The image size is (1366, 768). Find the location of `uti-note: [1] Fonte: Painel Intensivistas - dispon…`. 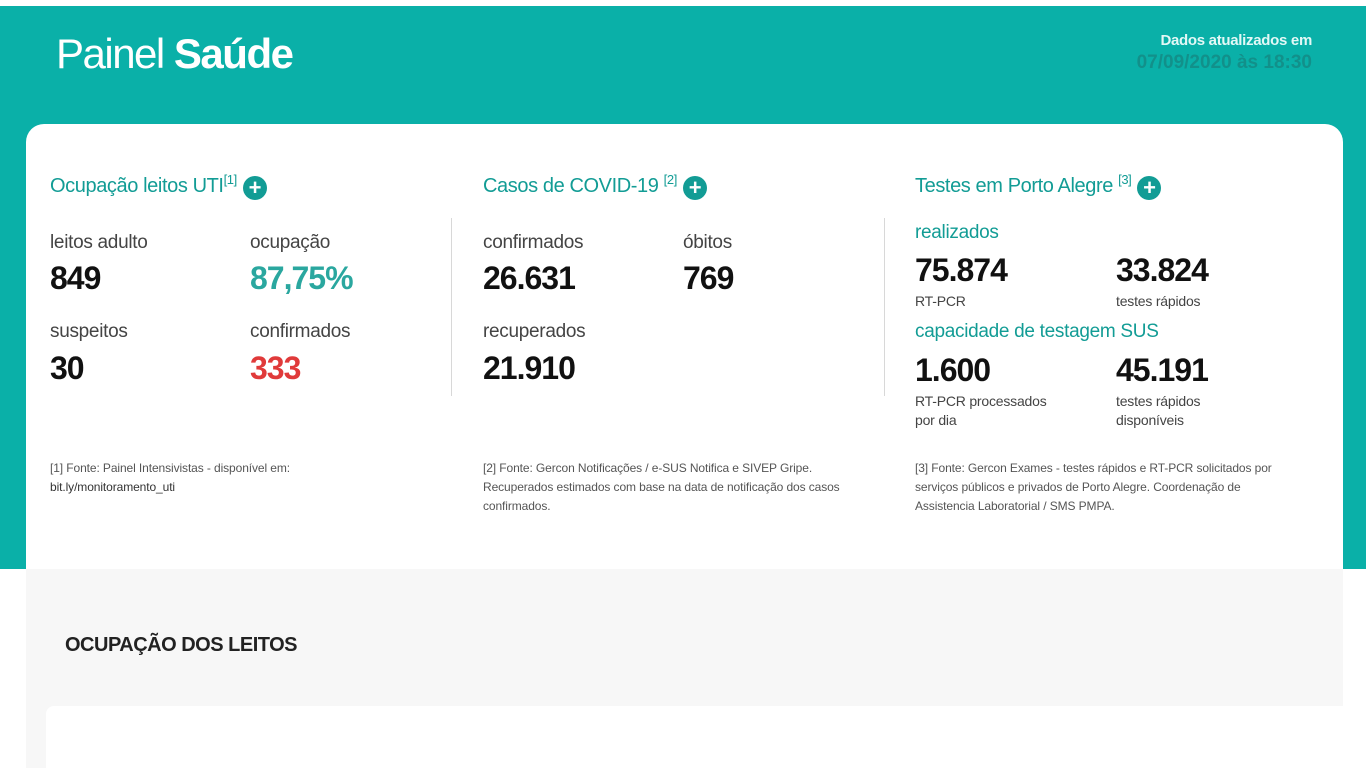

uti-note: [1] Fonte: Painel Intensivistas - dispon… is located at coordinates (240, 478).